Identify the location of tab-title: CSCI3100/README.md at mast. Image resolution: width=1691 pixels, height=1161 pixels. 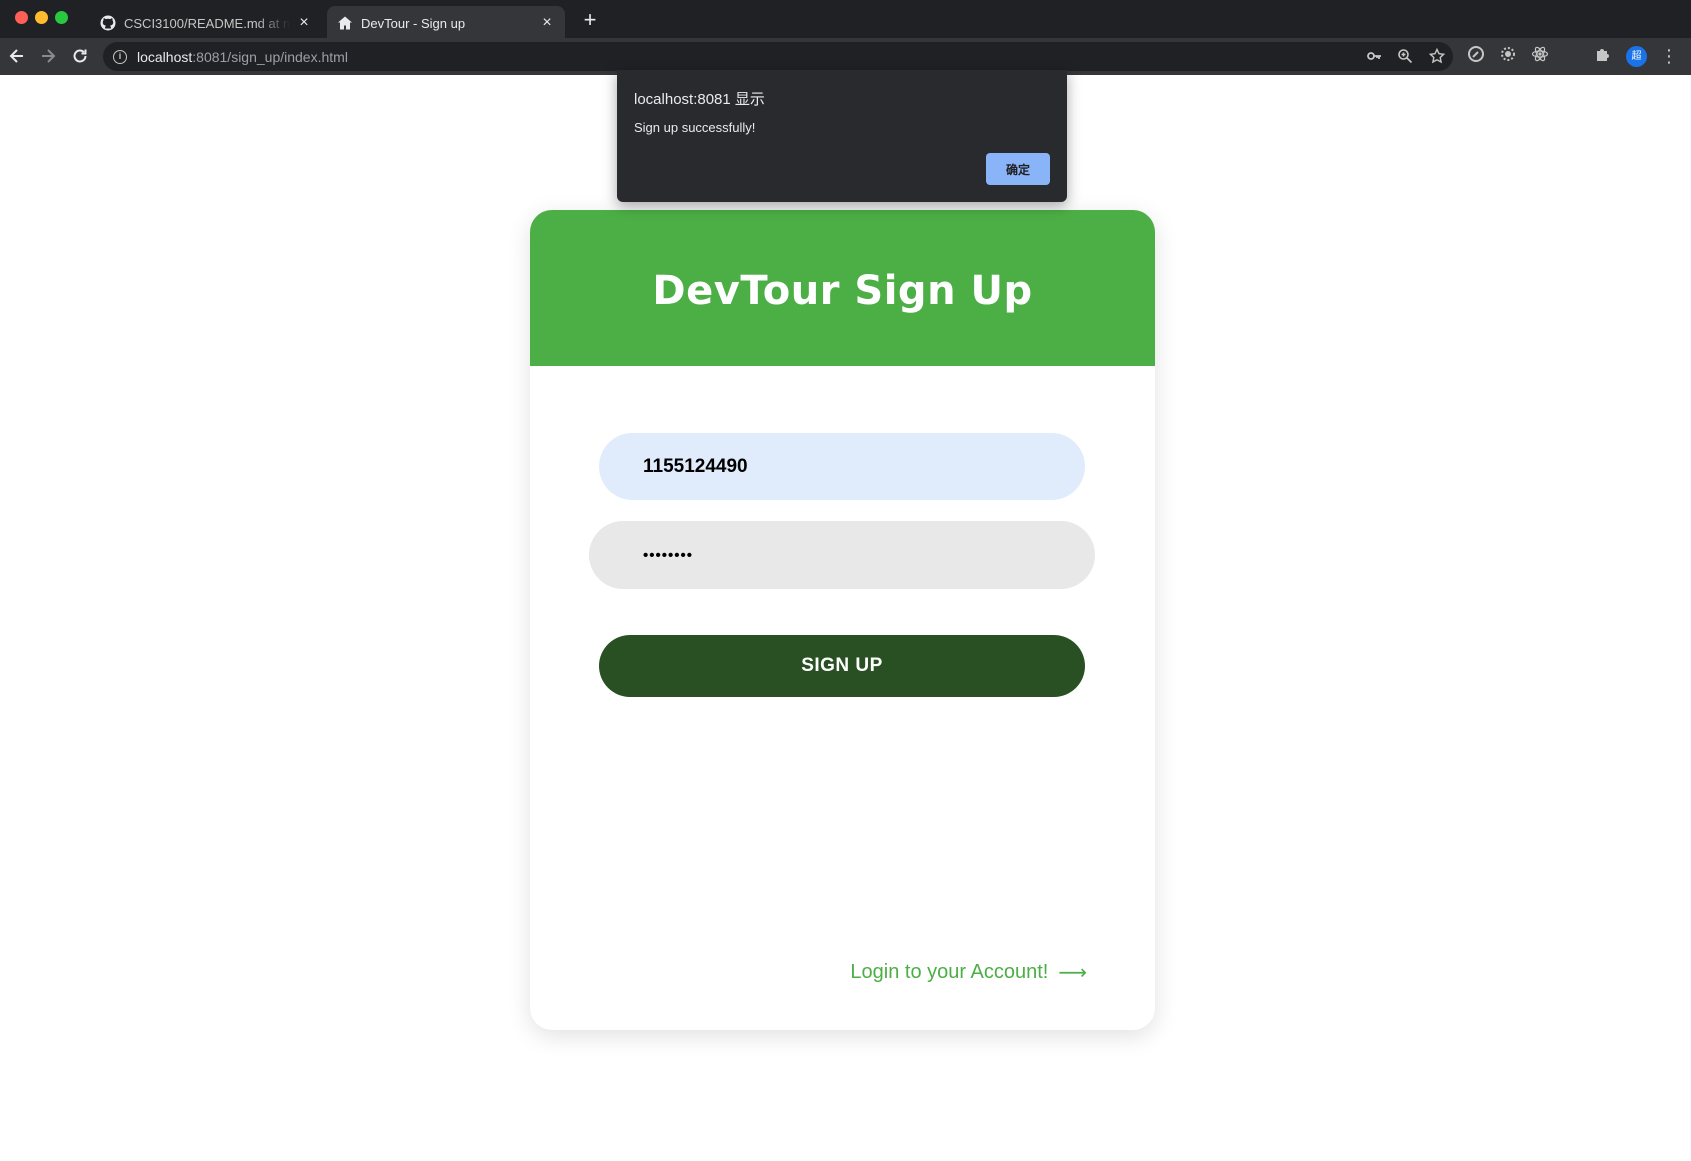
(207, 23).